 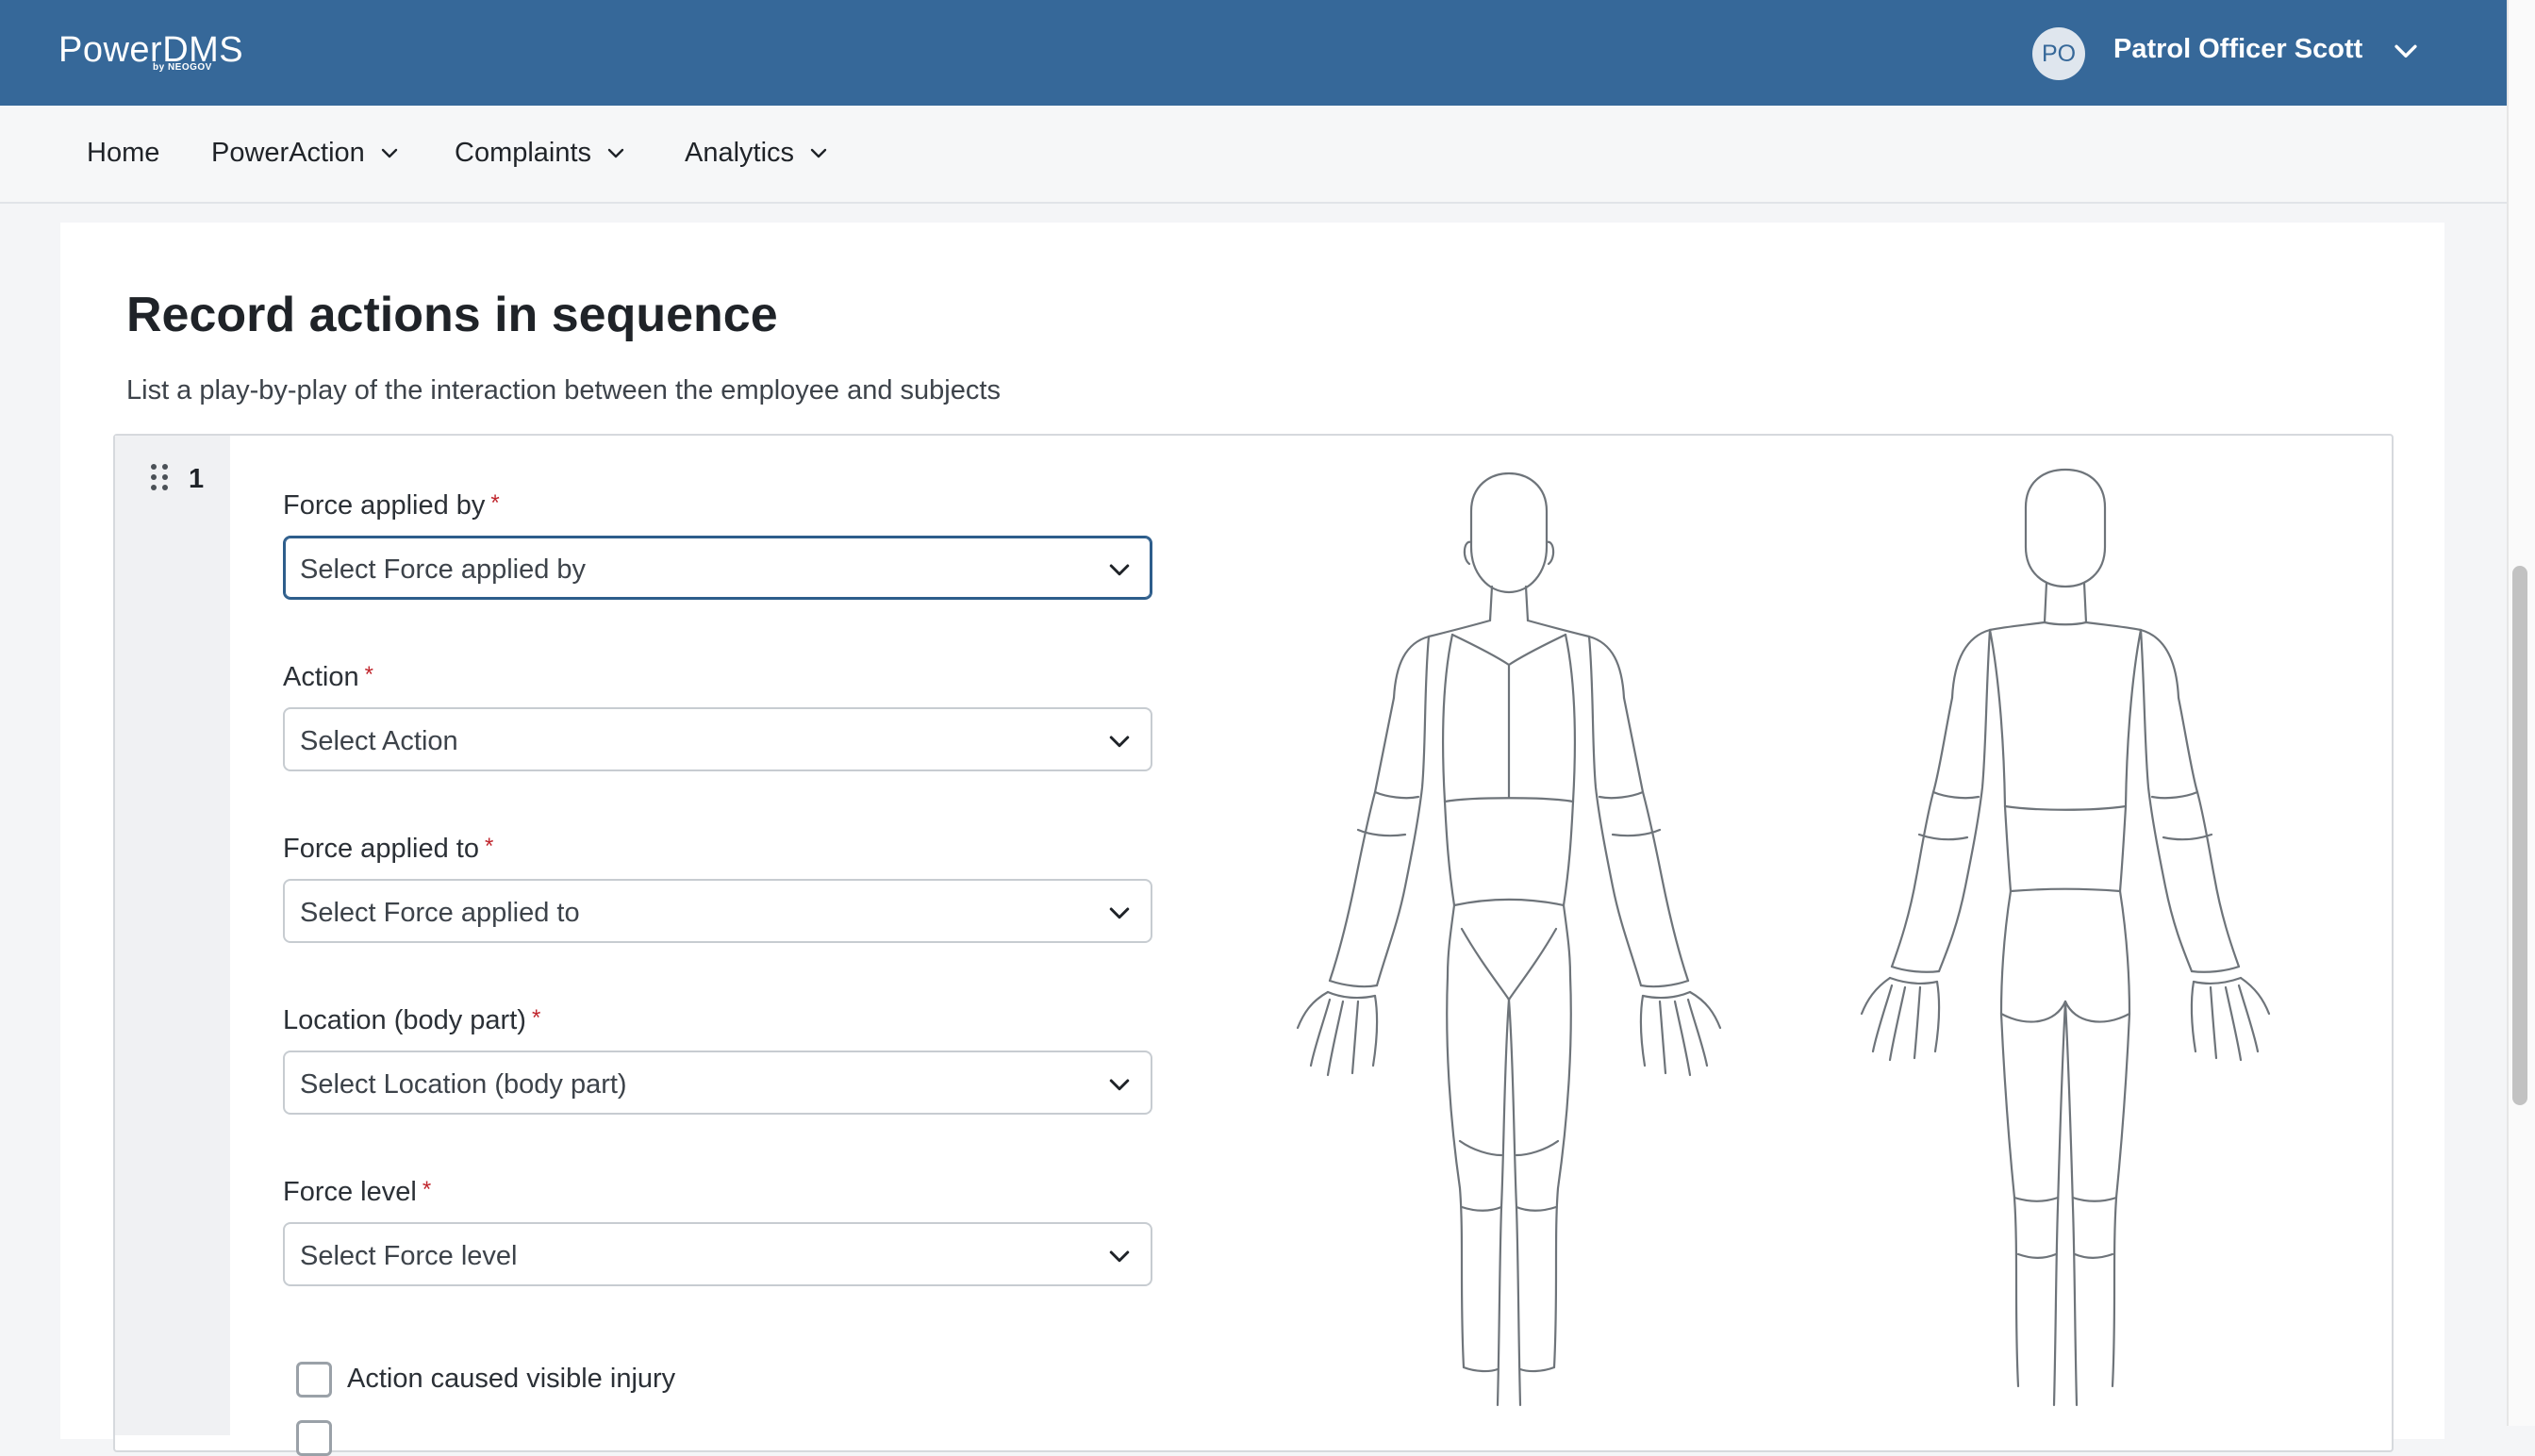 What do you see at coordinates (511, 1379) in the screenshot?
I see `visible-injury-label: Action caused visible injury` at bounding box center [511, 1379].